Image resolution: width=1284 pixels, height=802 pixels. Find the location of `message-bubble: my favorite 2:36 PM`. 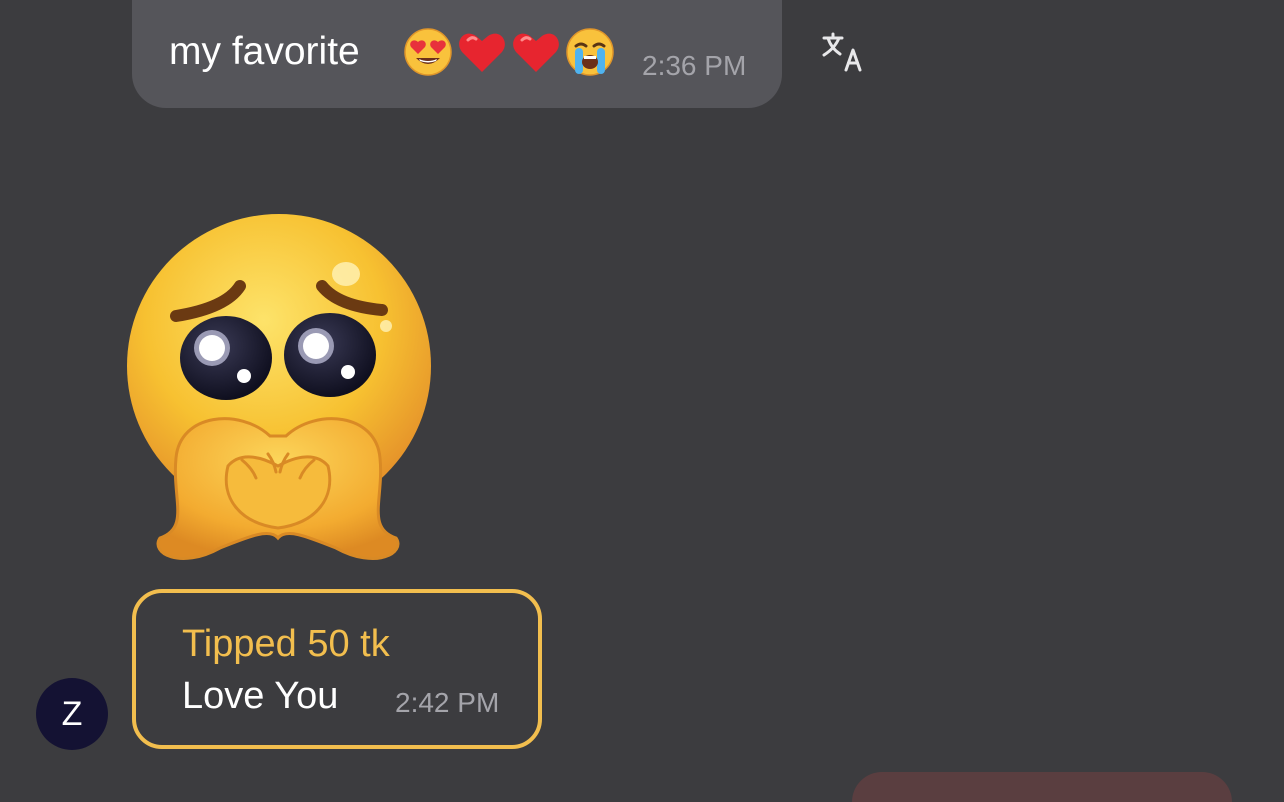

message-bubble: my favorite 2:36 PM is located at coordinates (457, 54).